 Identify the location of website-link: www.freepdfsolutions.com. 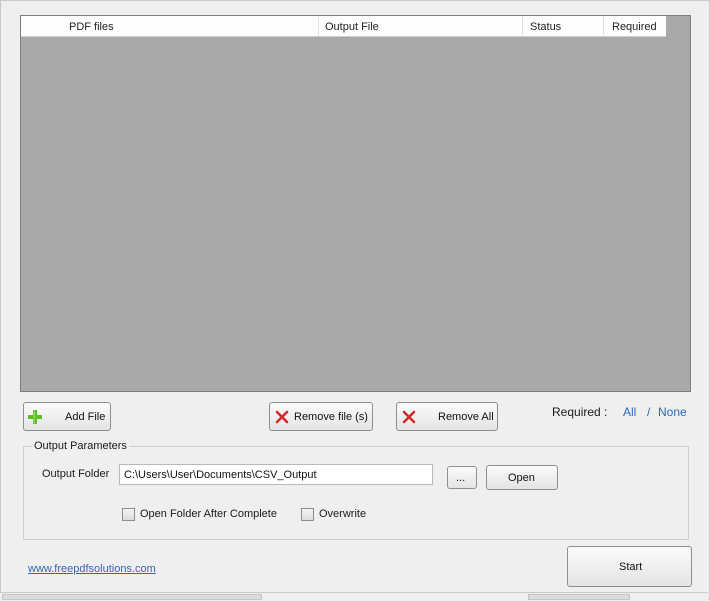
(92, 569).